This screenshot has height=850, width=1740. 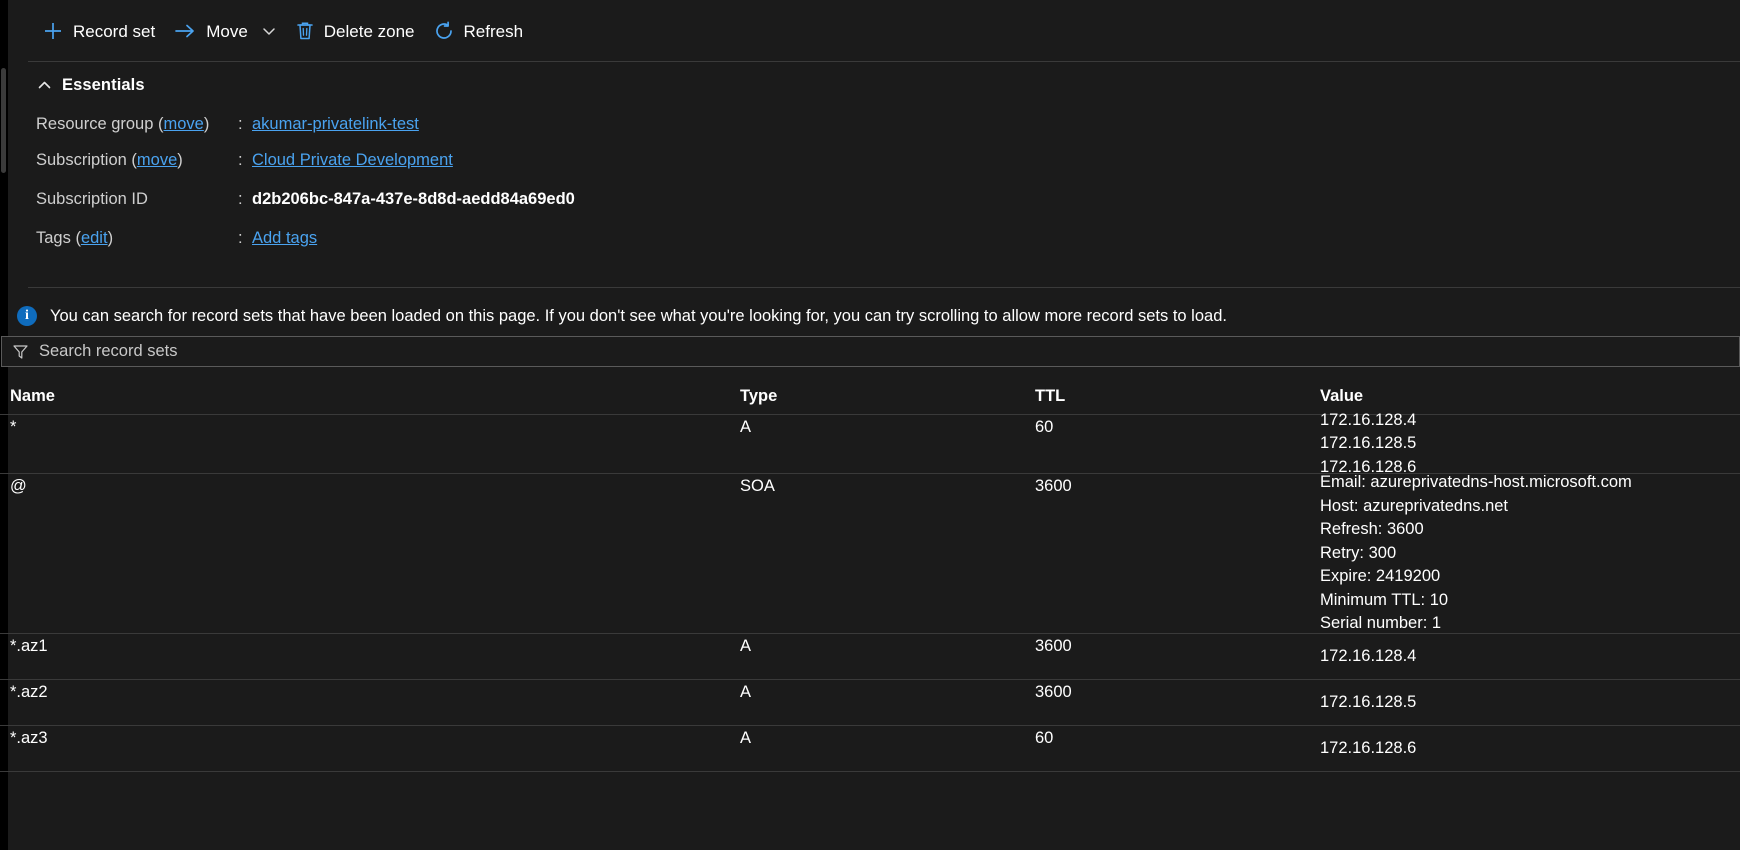 What do you see at coordinates (29, 646) in the screenshot?
I see `record-name: *.az1` at bounding box center [29, 646].